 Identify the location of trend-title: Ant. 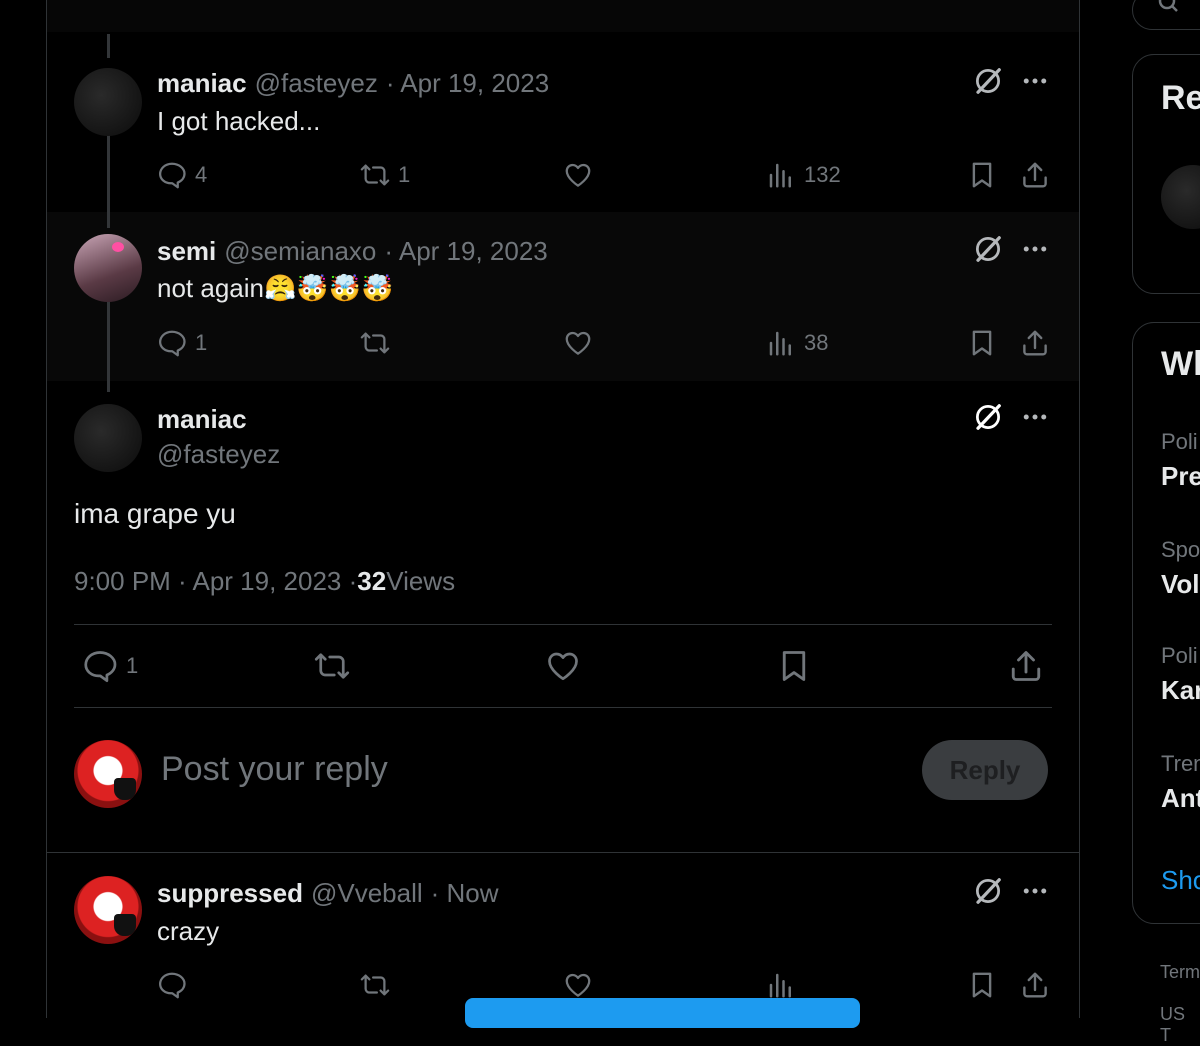
(1180, 798).